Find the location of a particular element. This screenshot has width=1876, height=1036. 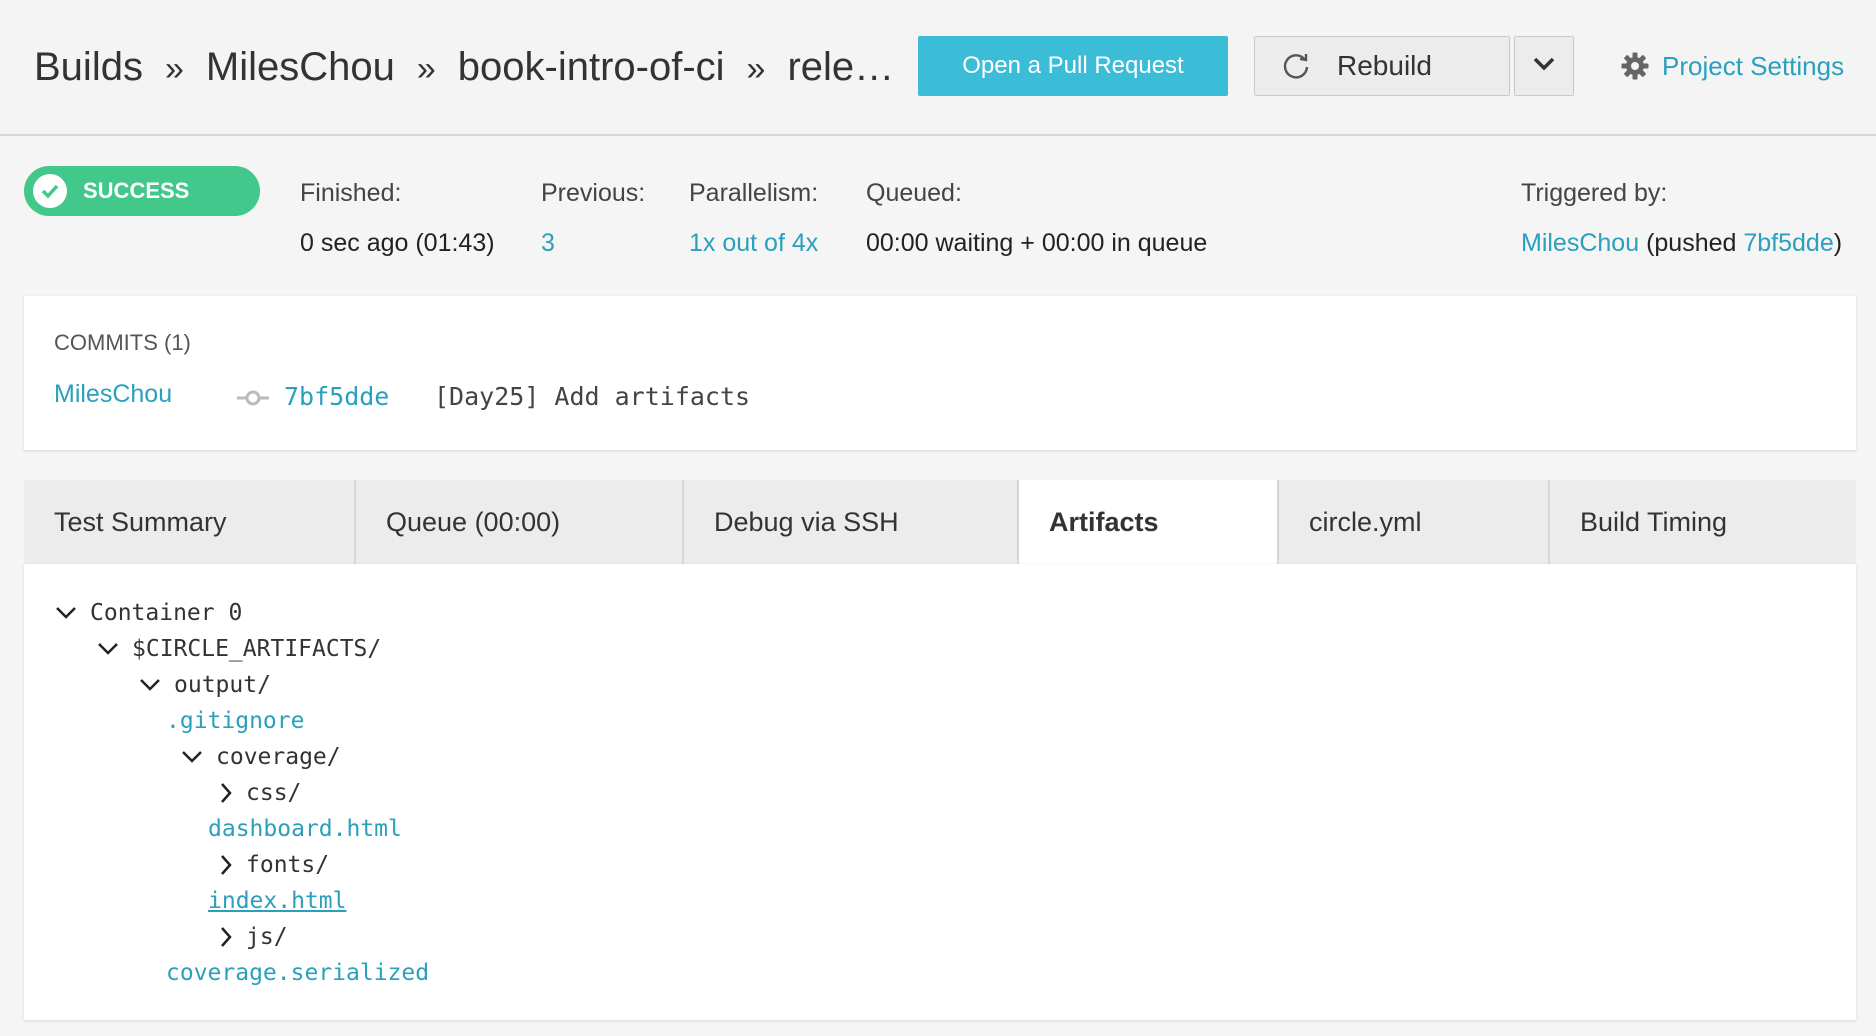

previous-label: Previous: is located at coordinates (593, 193).